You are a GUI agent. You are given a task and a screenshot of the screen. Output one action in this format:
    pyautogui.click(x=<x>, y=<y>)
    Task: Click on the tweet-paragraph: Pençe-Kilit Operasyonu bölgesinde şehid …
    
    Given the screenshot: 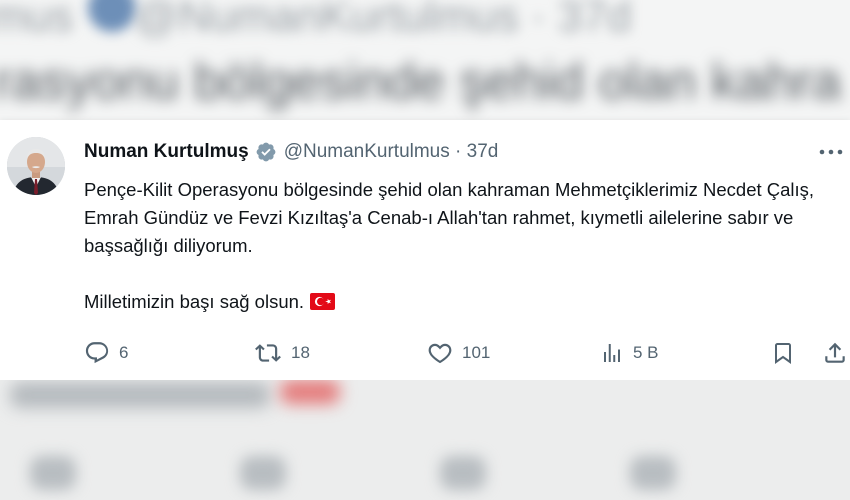 What is the action you would take?
    pyautogui.click(x=449, y=217)
    